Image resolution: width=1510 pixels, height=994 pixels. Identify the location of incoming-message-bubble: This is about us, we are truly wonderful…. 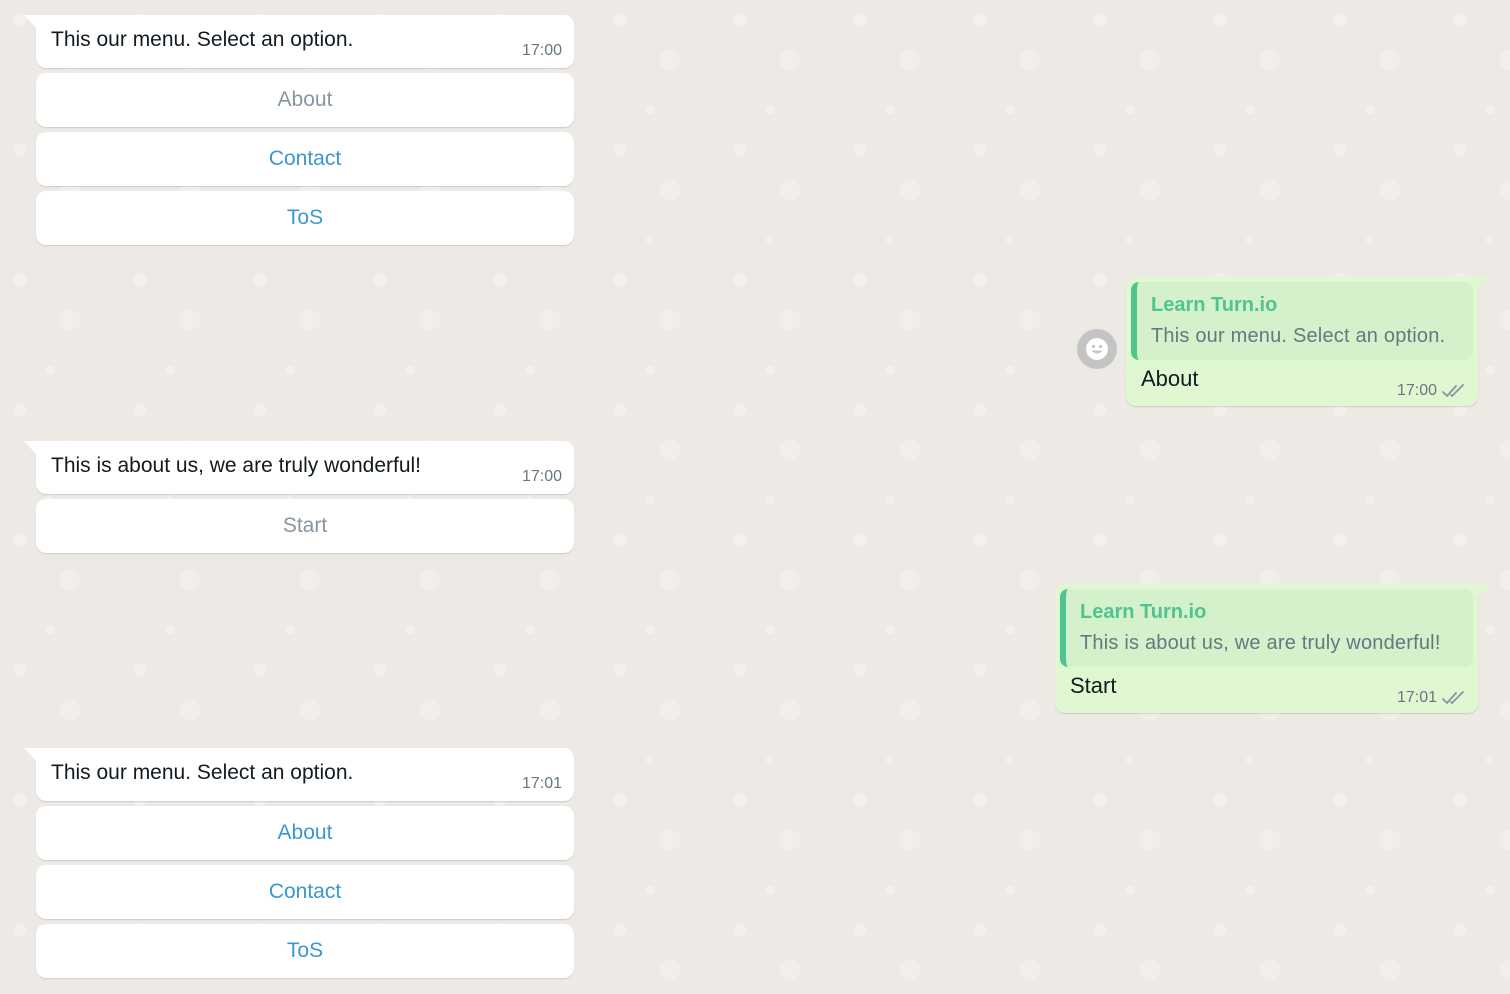
(299, 467).